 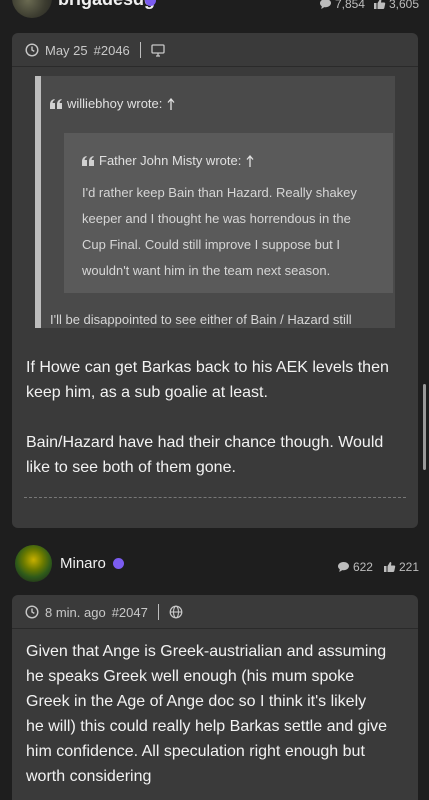 I want to click on username: Minaro, so click(x=83, y=563).